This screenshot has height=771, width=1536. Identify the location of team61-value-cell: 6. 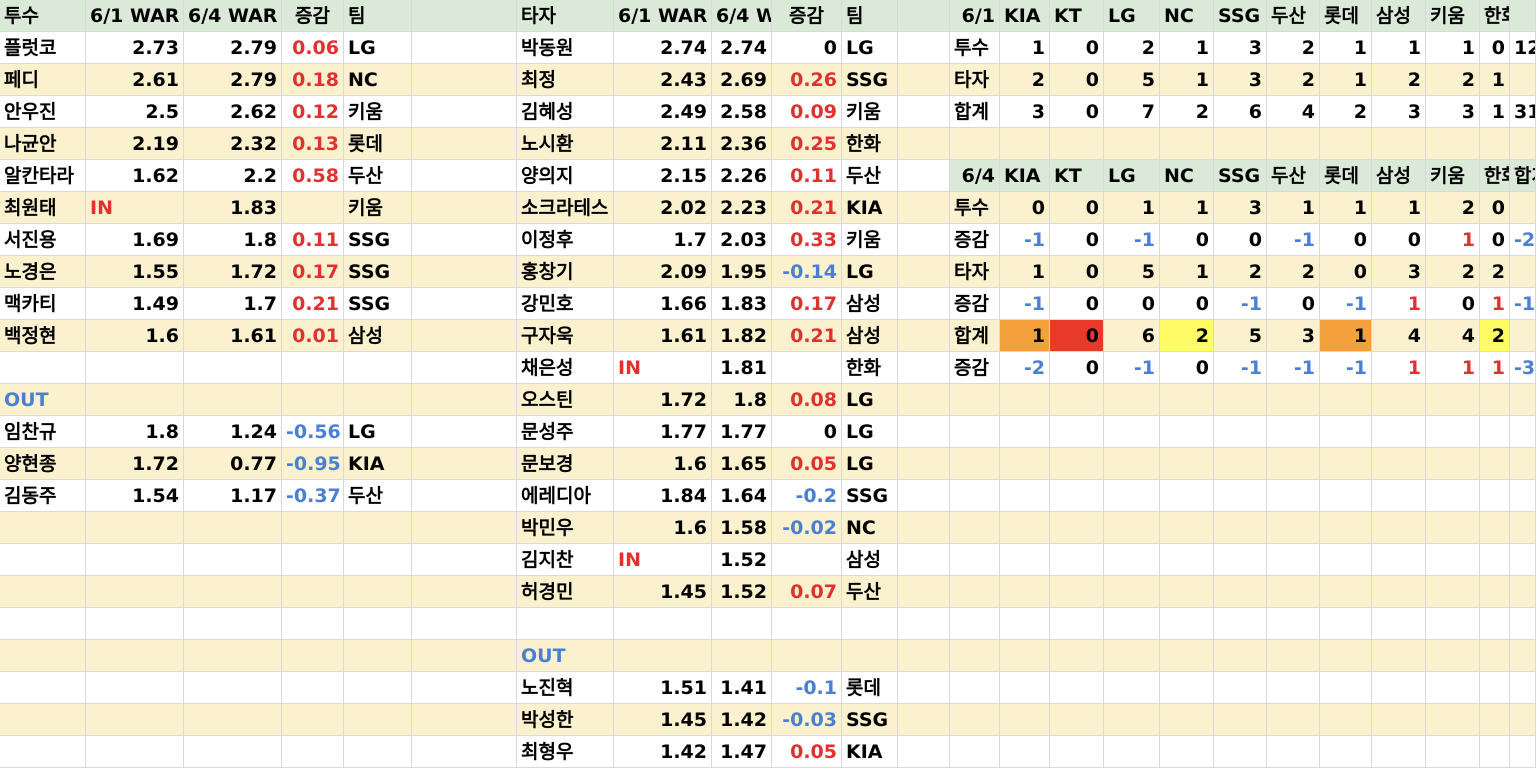
(1240, 112).